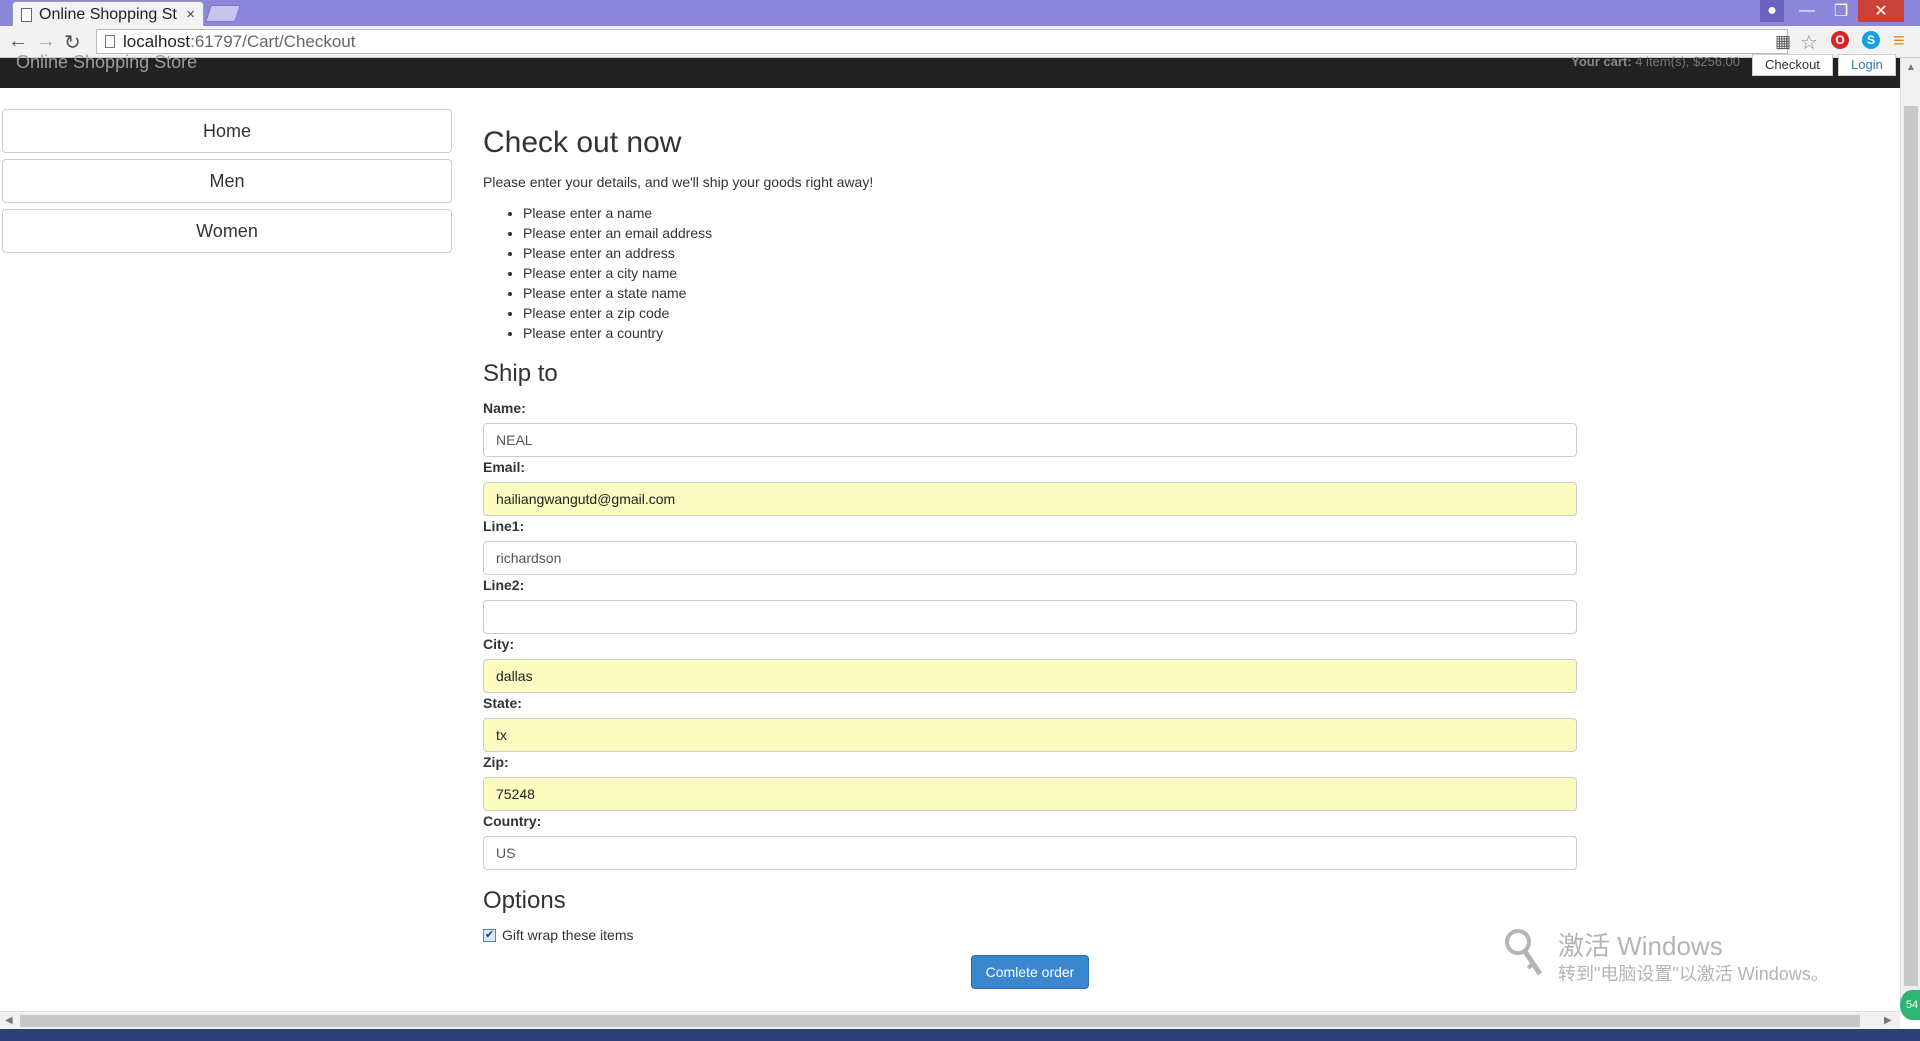 The image size is (1920, 1041). I want to click on checkout-button: Checkout, so click(1792, 65).